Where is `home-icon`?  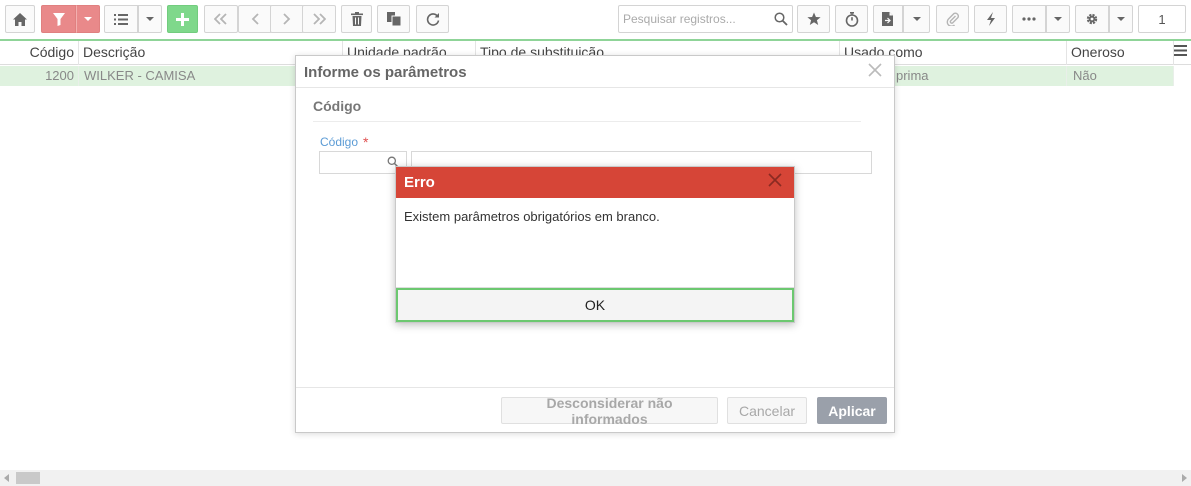 home-icon is located at coordinates (20, 19).